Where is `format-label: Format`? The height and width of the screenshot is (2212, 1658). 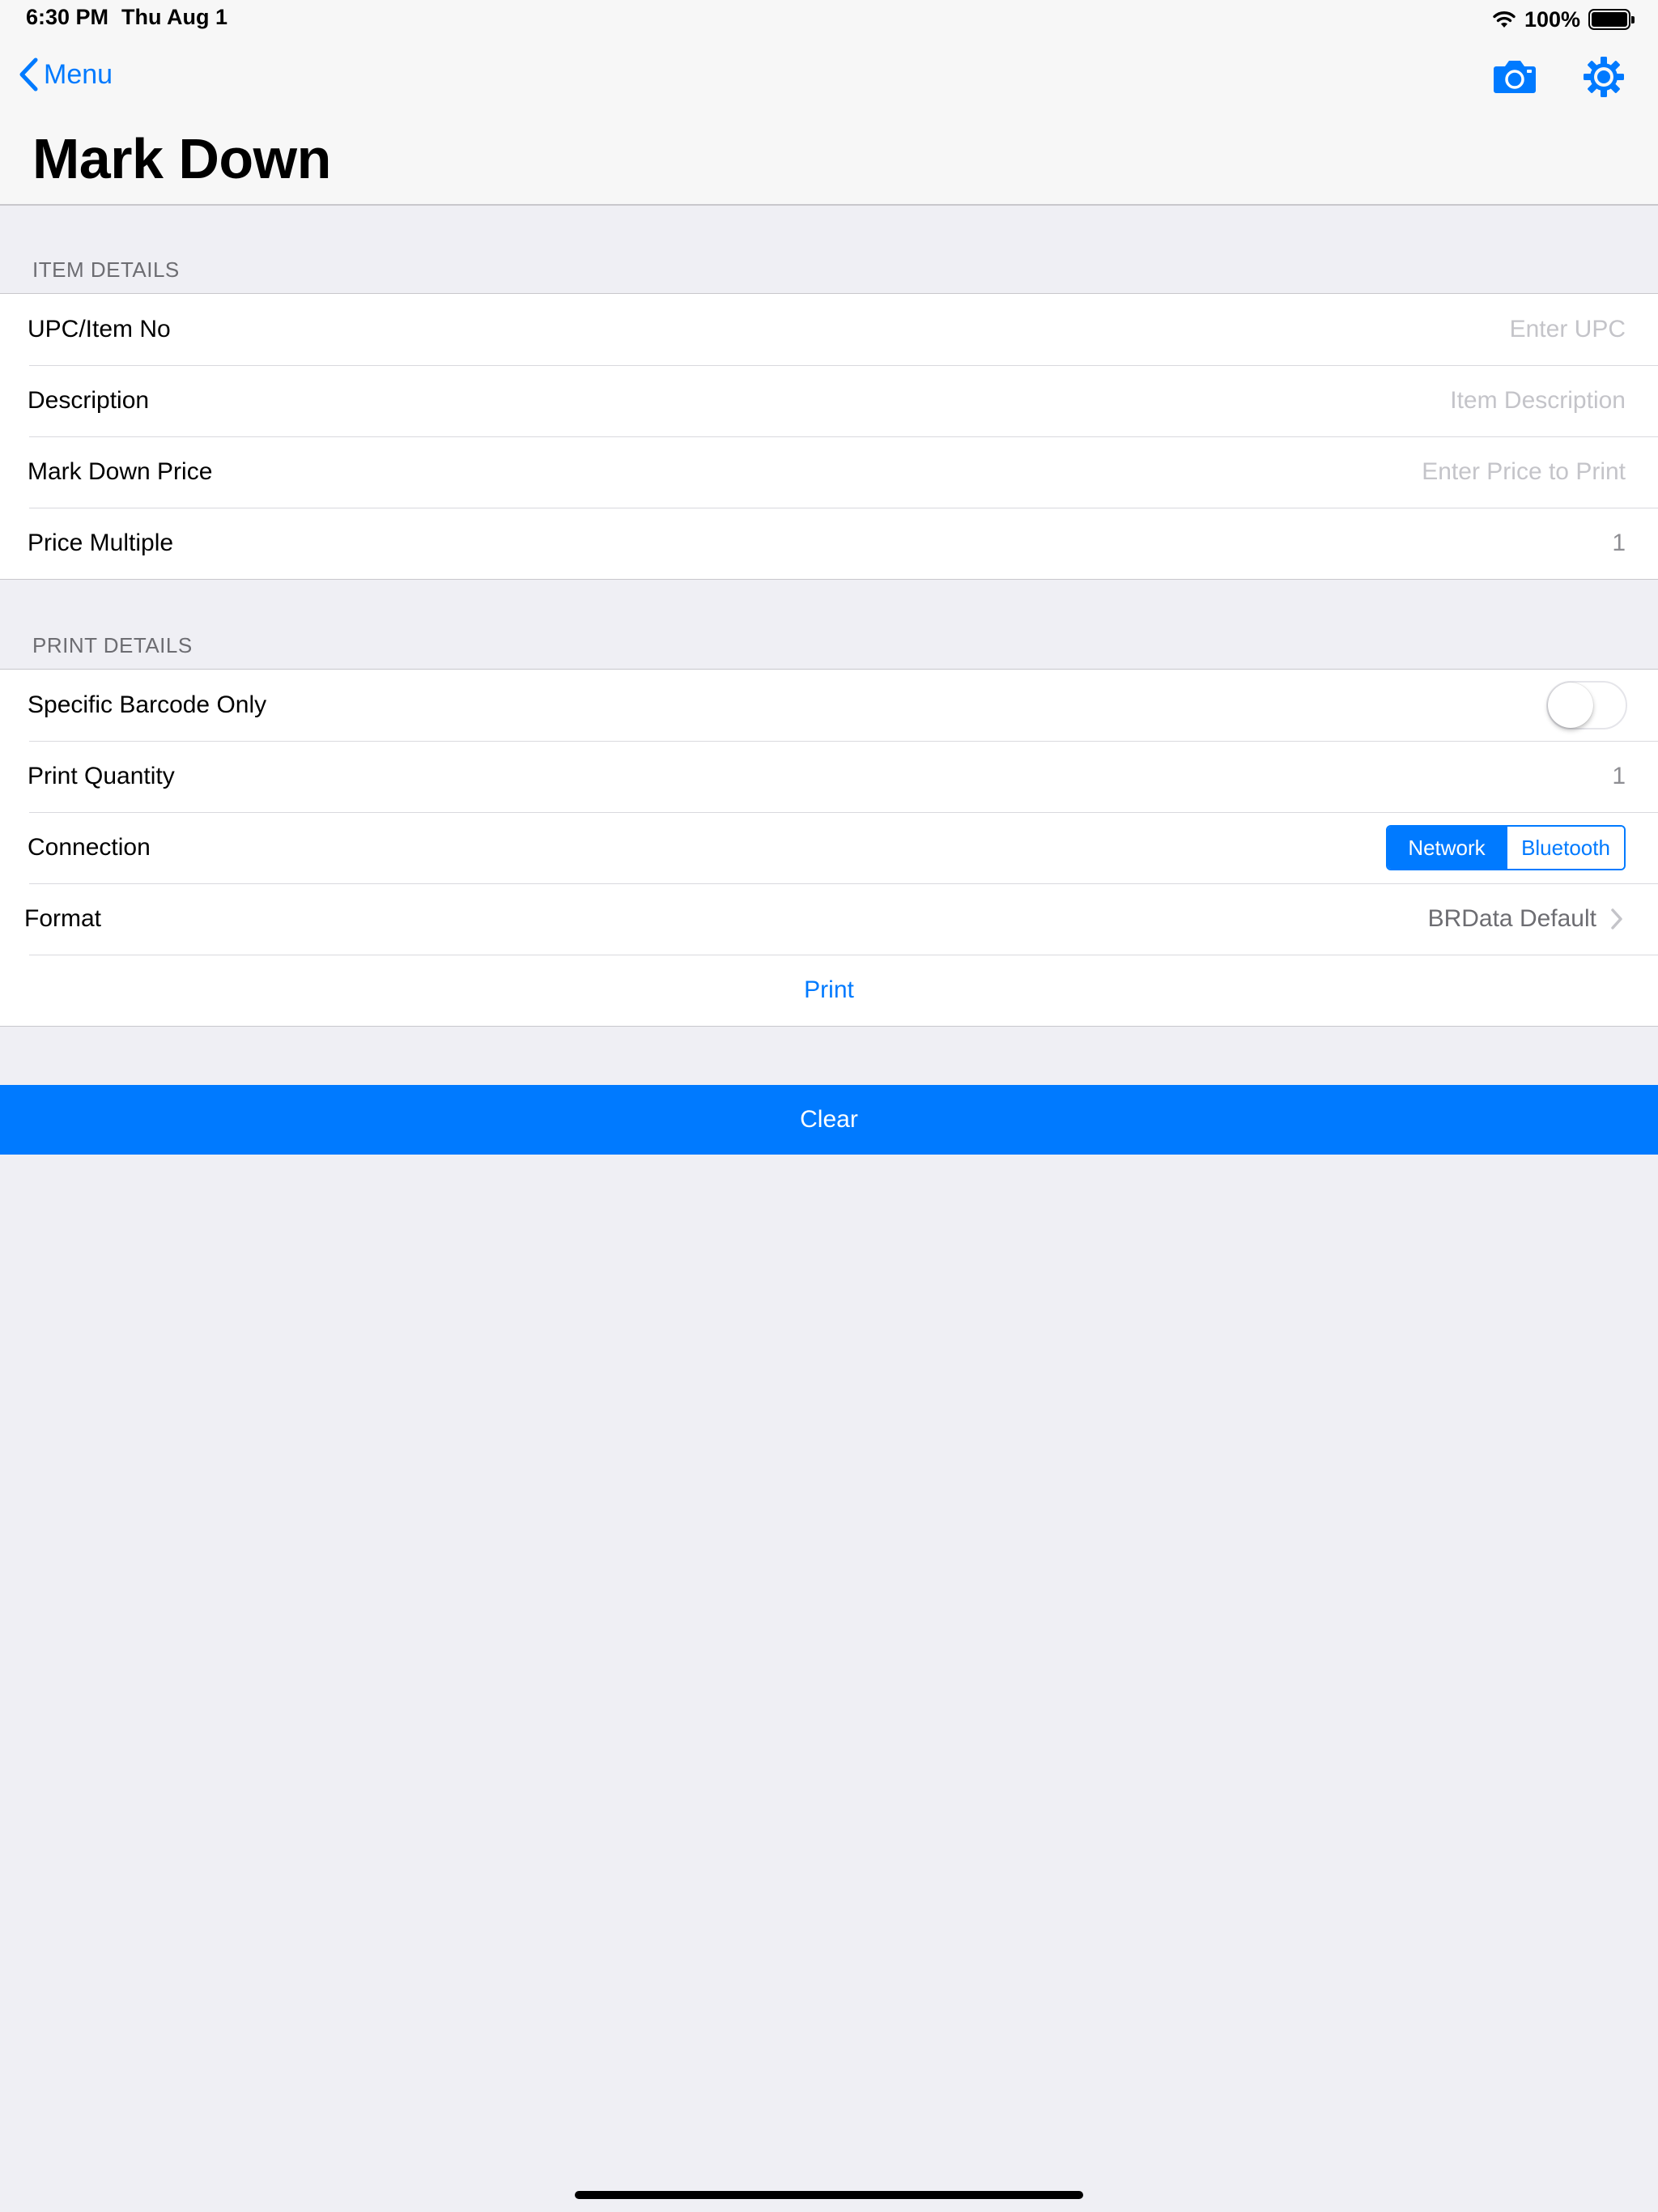
format-label: Format is located at coordinates (63, 919).